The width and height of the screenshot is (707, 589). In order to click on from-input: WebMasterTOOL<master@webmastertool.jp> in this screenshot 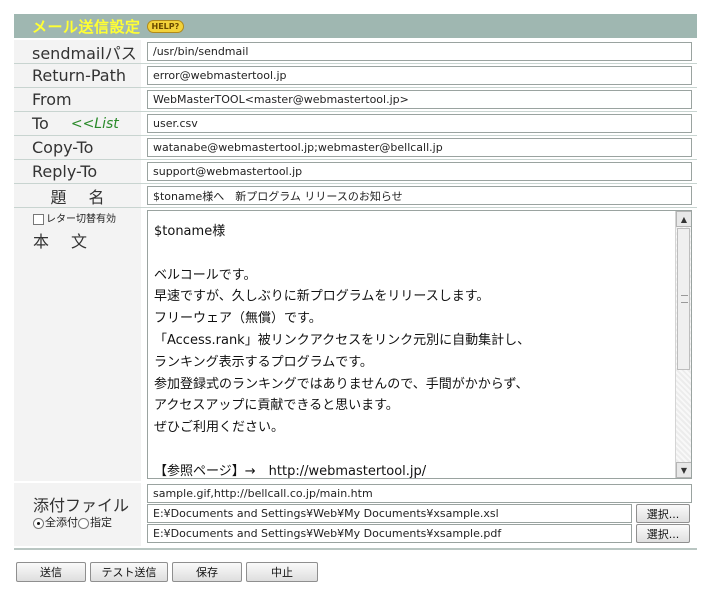, I will do `click(419, 99)`.